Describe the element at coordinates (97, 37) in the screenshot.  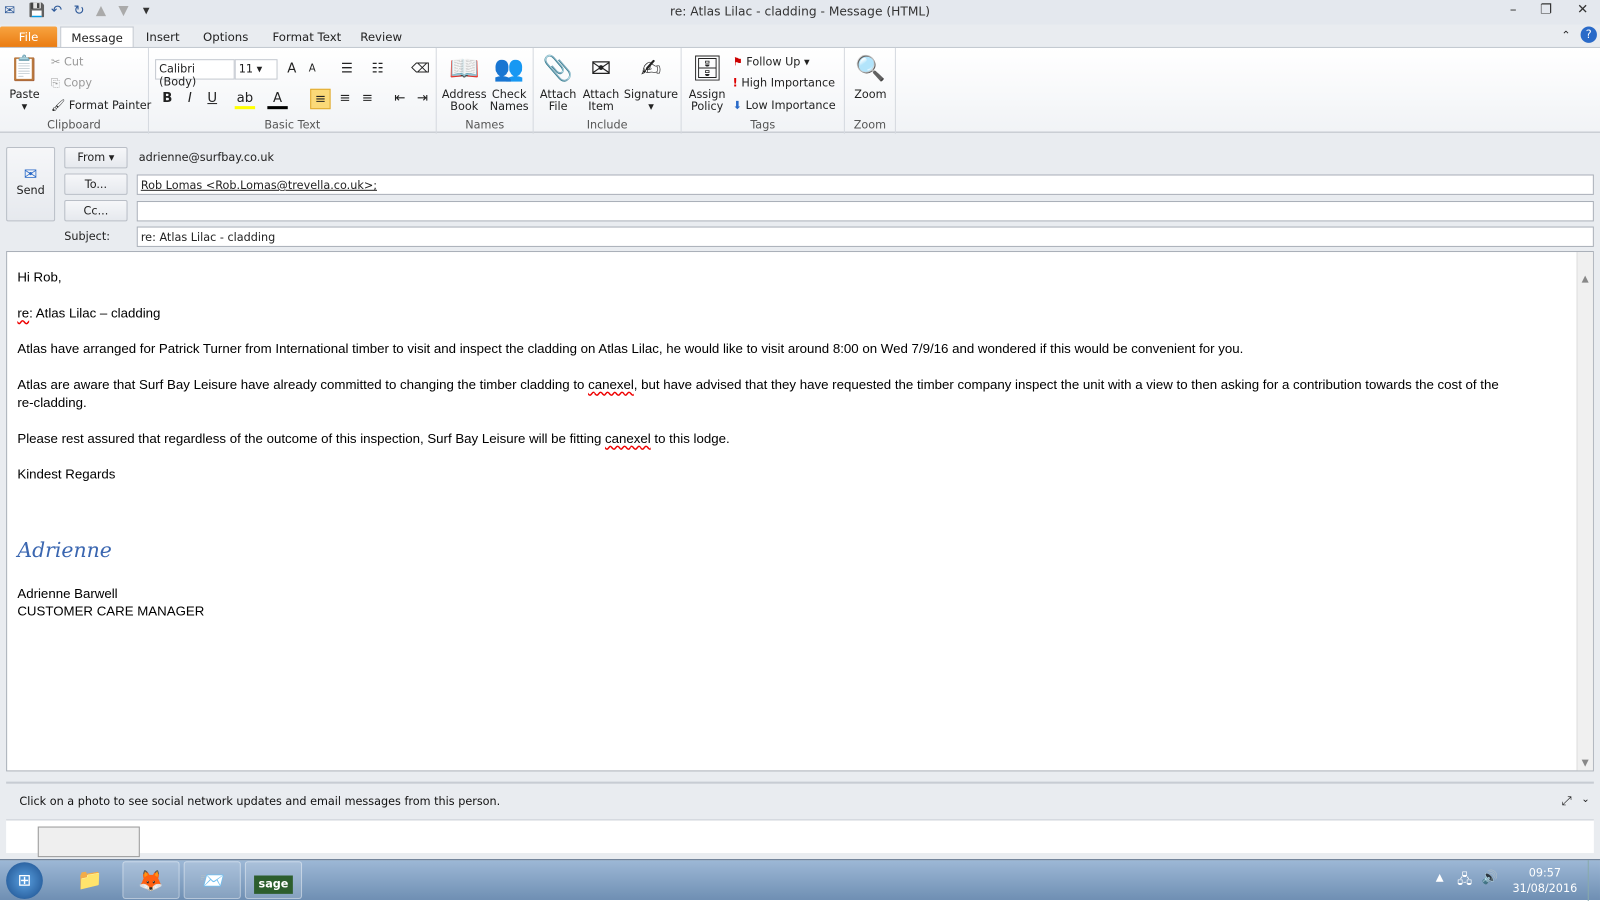
I see `tab-message: Message` at that location.